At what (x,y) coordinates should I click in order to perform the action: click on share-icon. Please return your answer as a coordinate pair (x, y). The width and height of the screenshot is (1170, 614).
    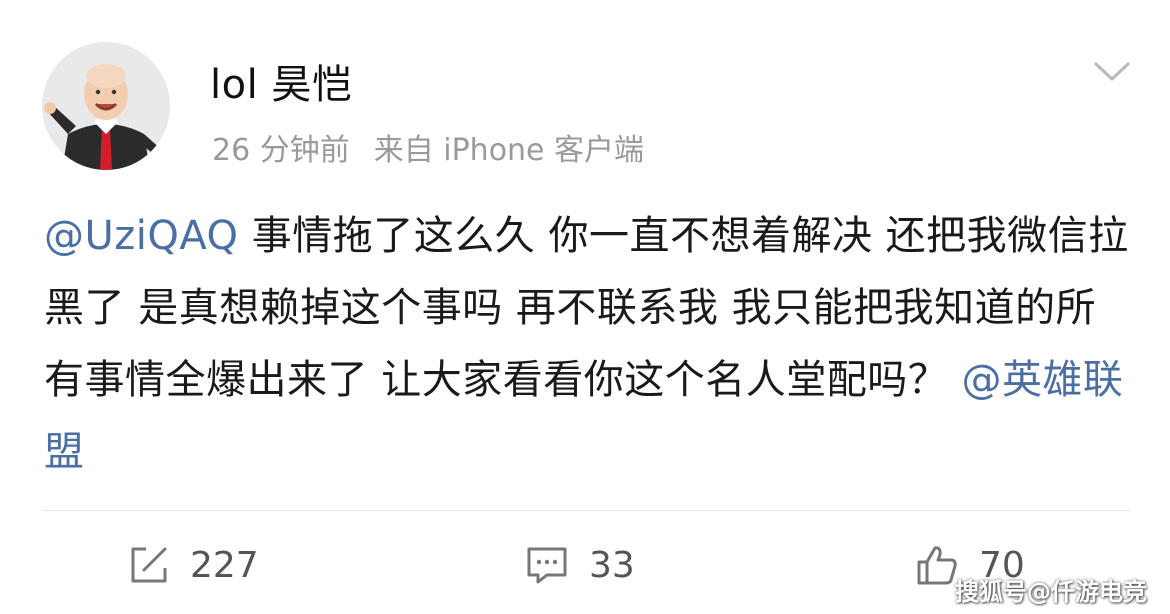
    Looking at the image, I should click on (149, 565).